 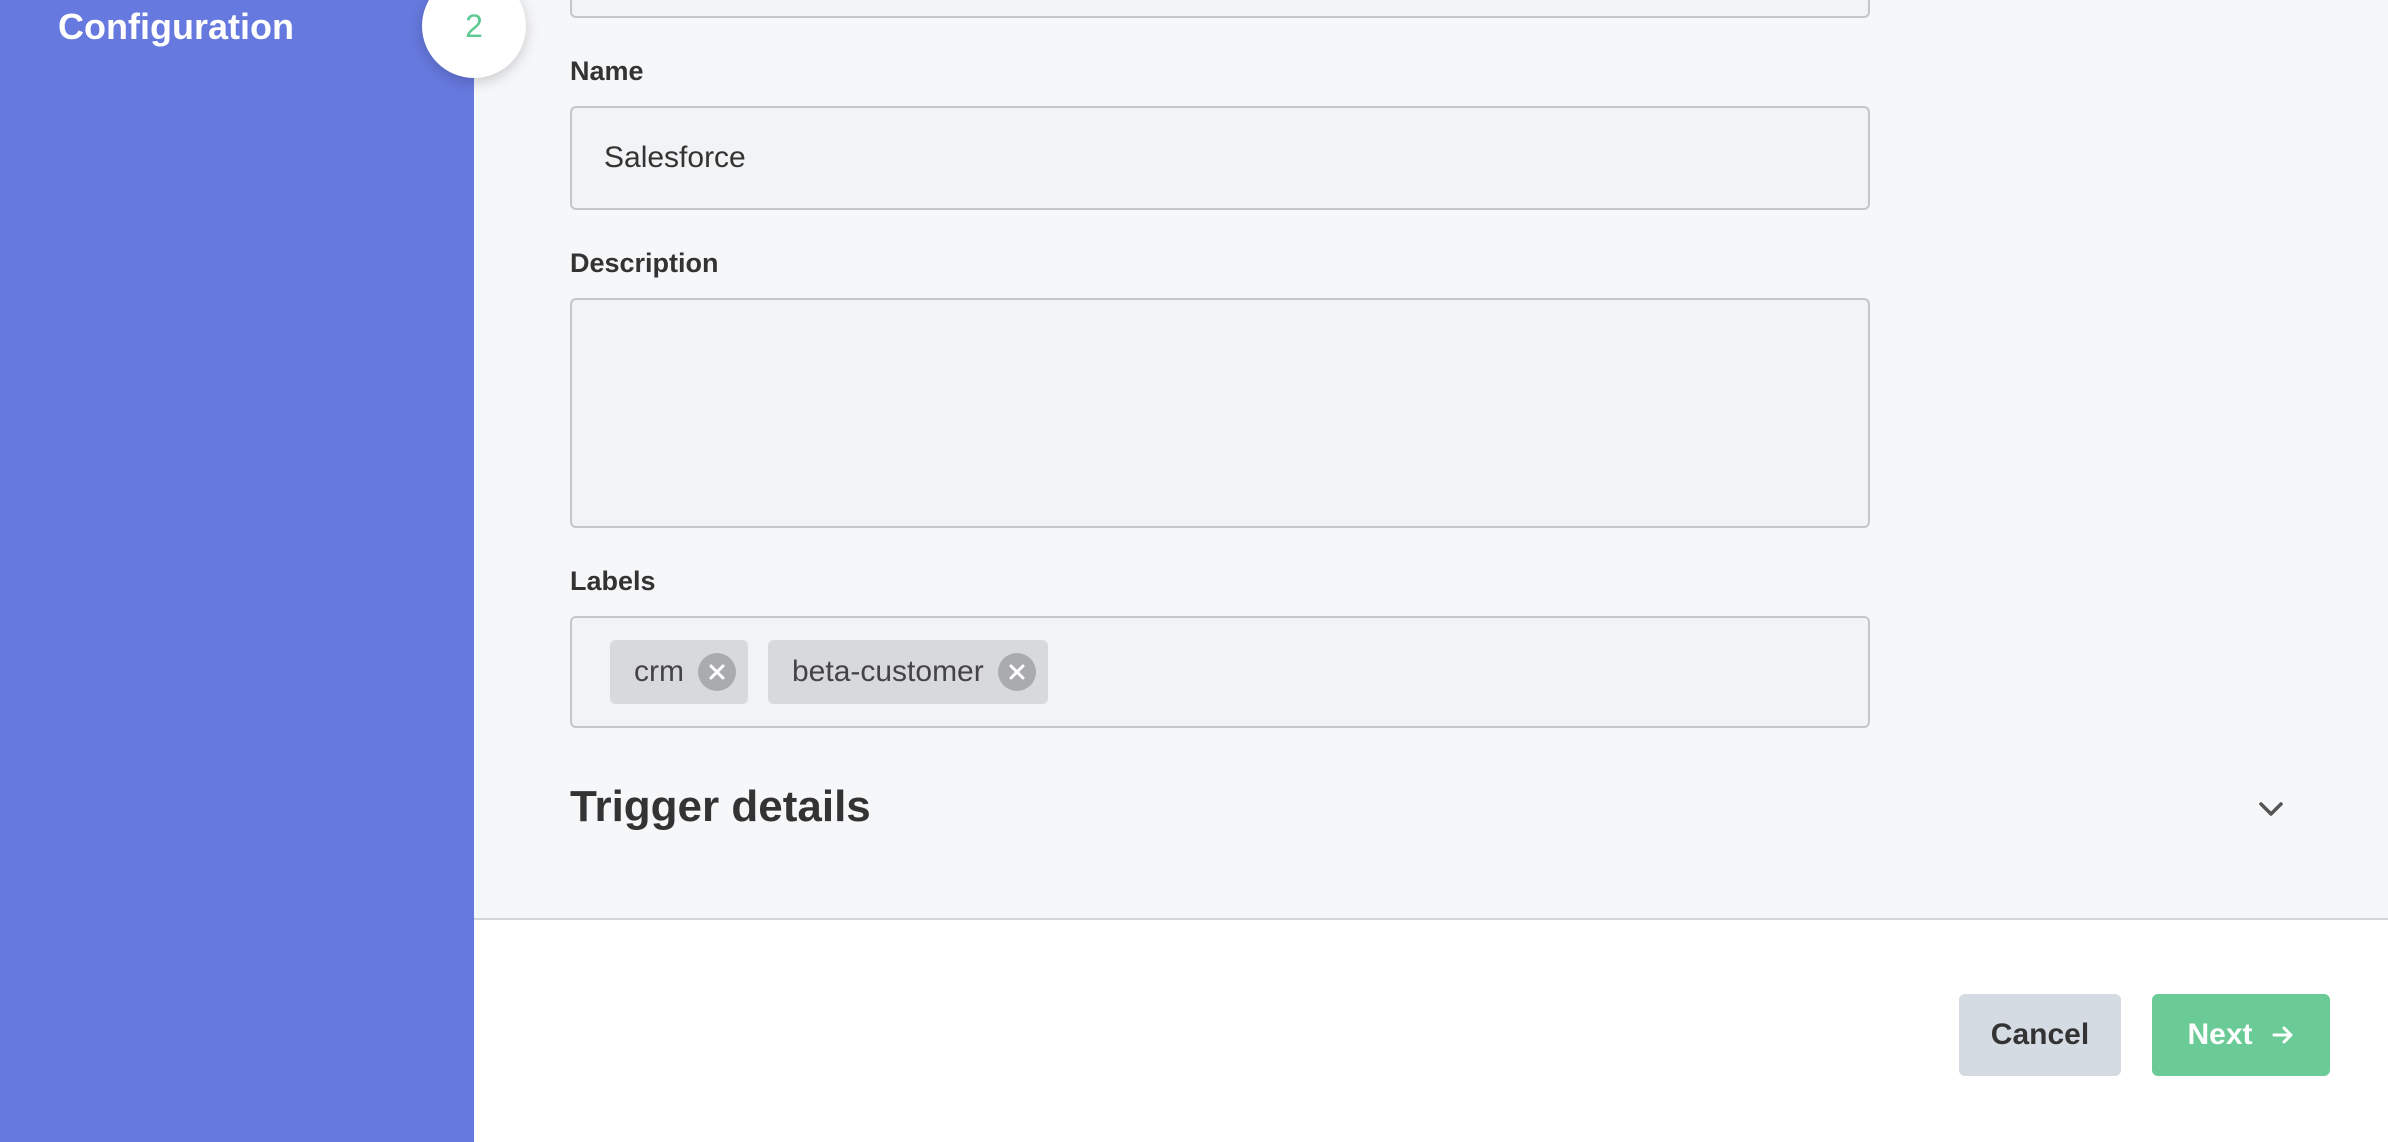 I want to click on chevron-down-icon, so click(x=2271, y=809).